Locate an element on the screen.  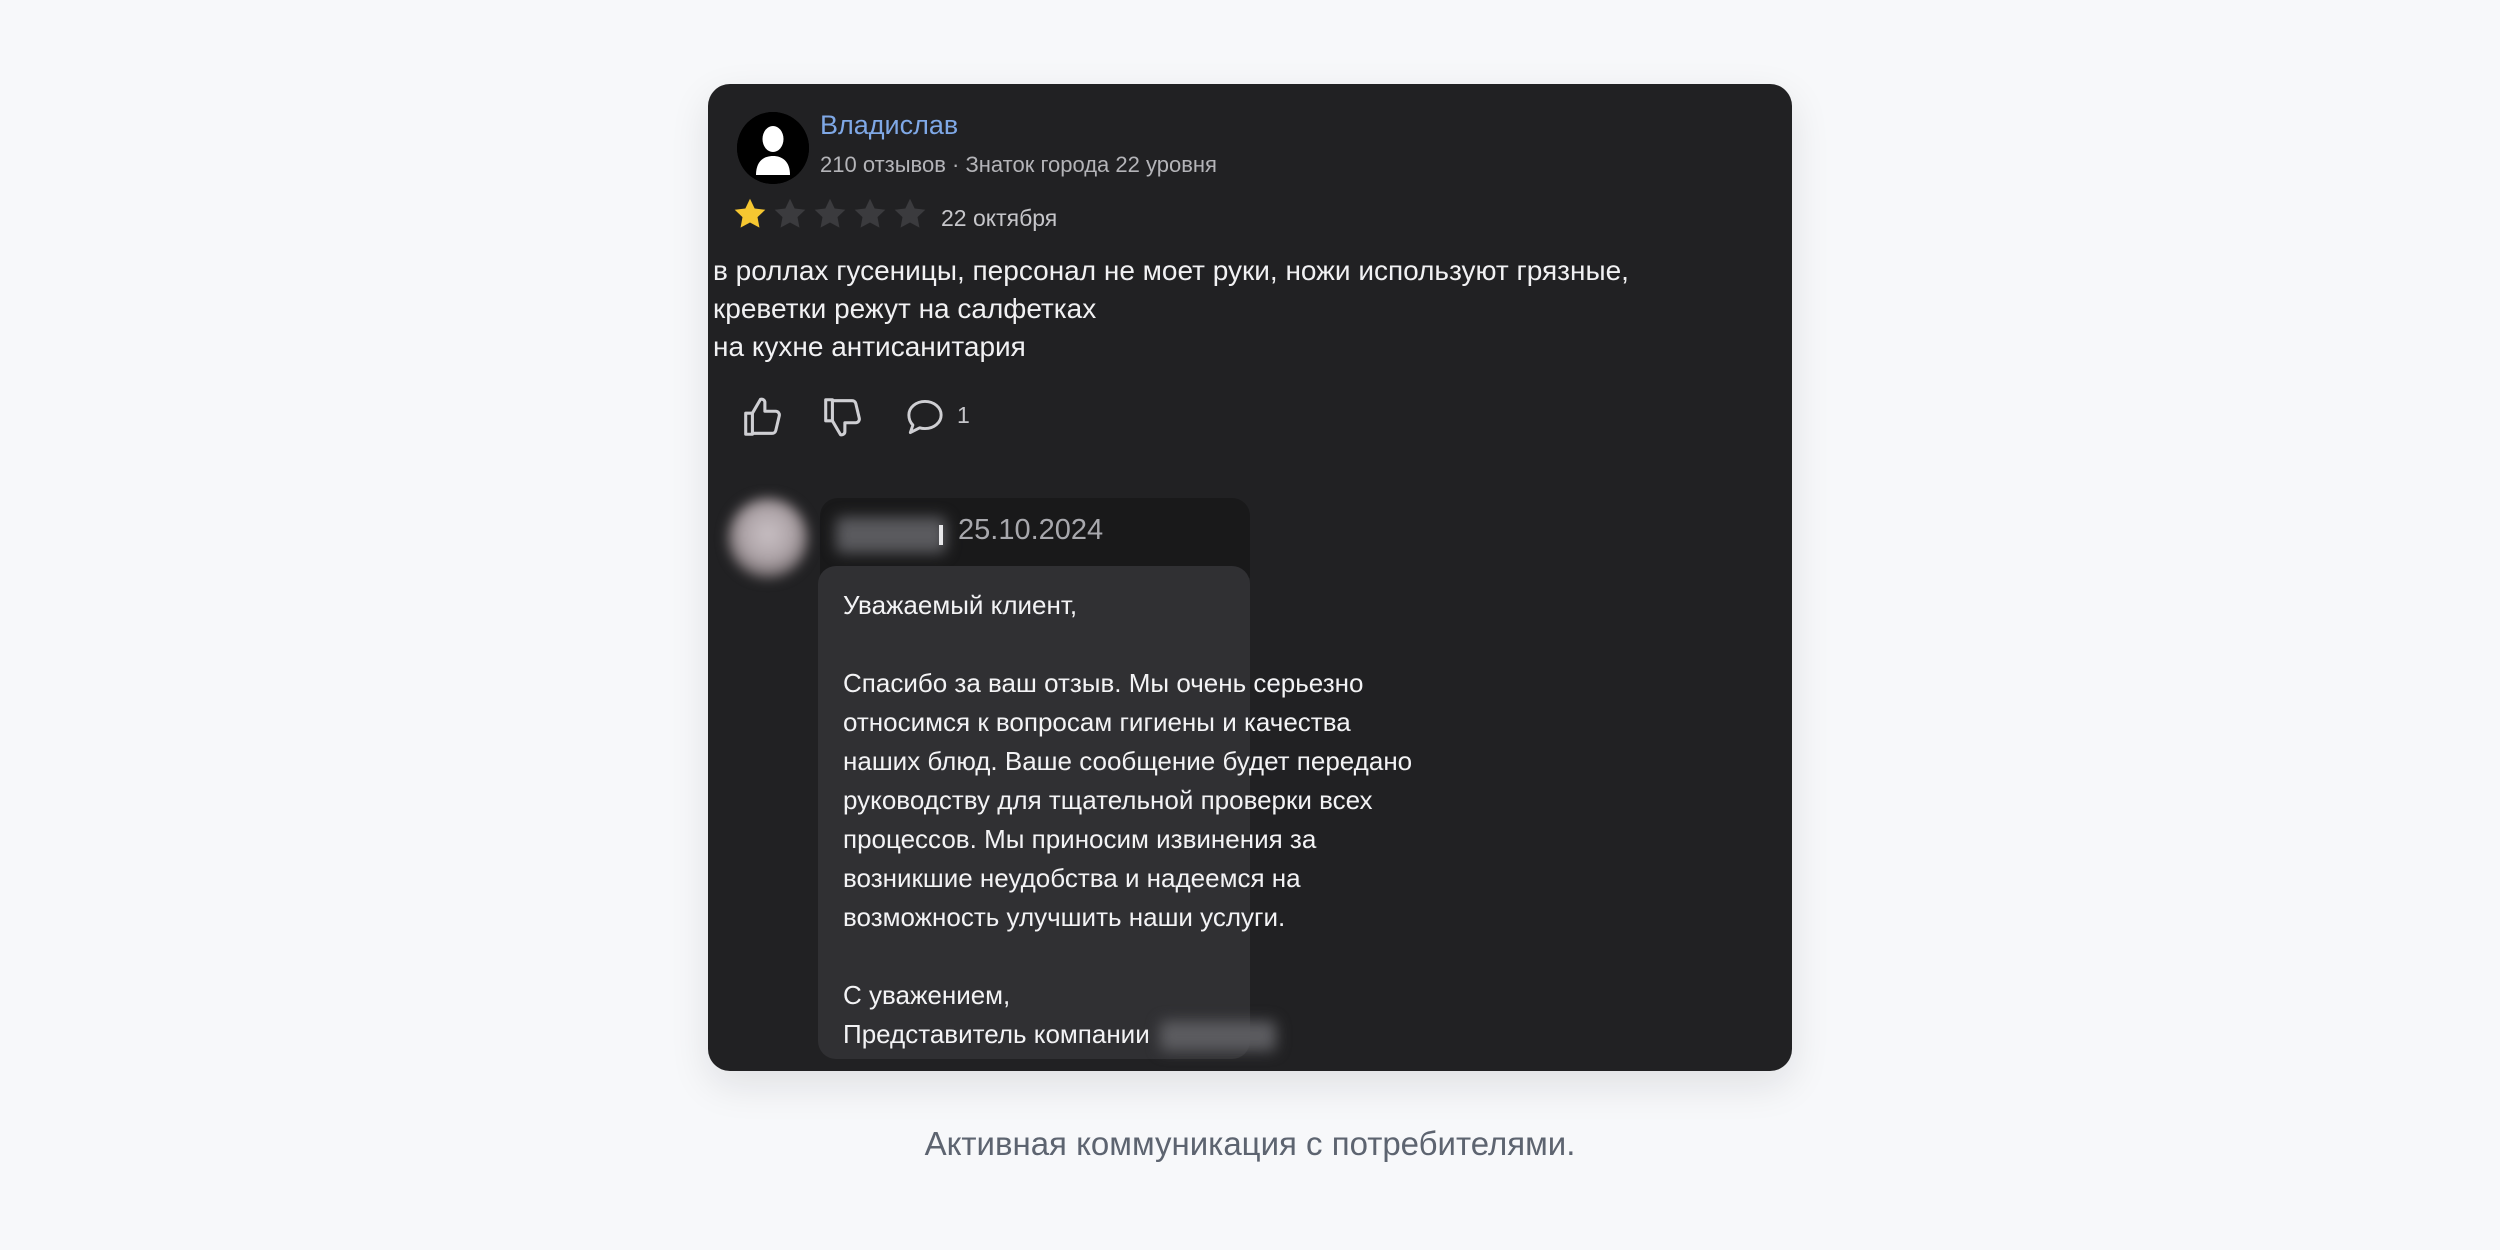
reply-closing: С уважением, is located at coordinates (927, 995).